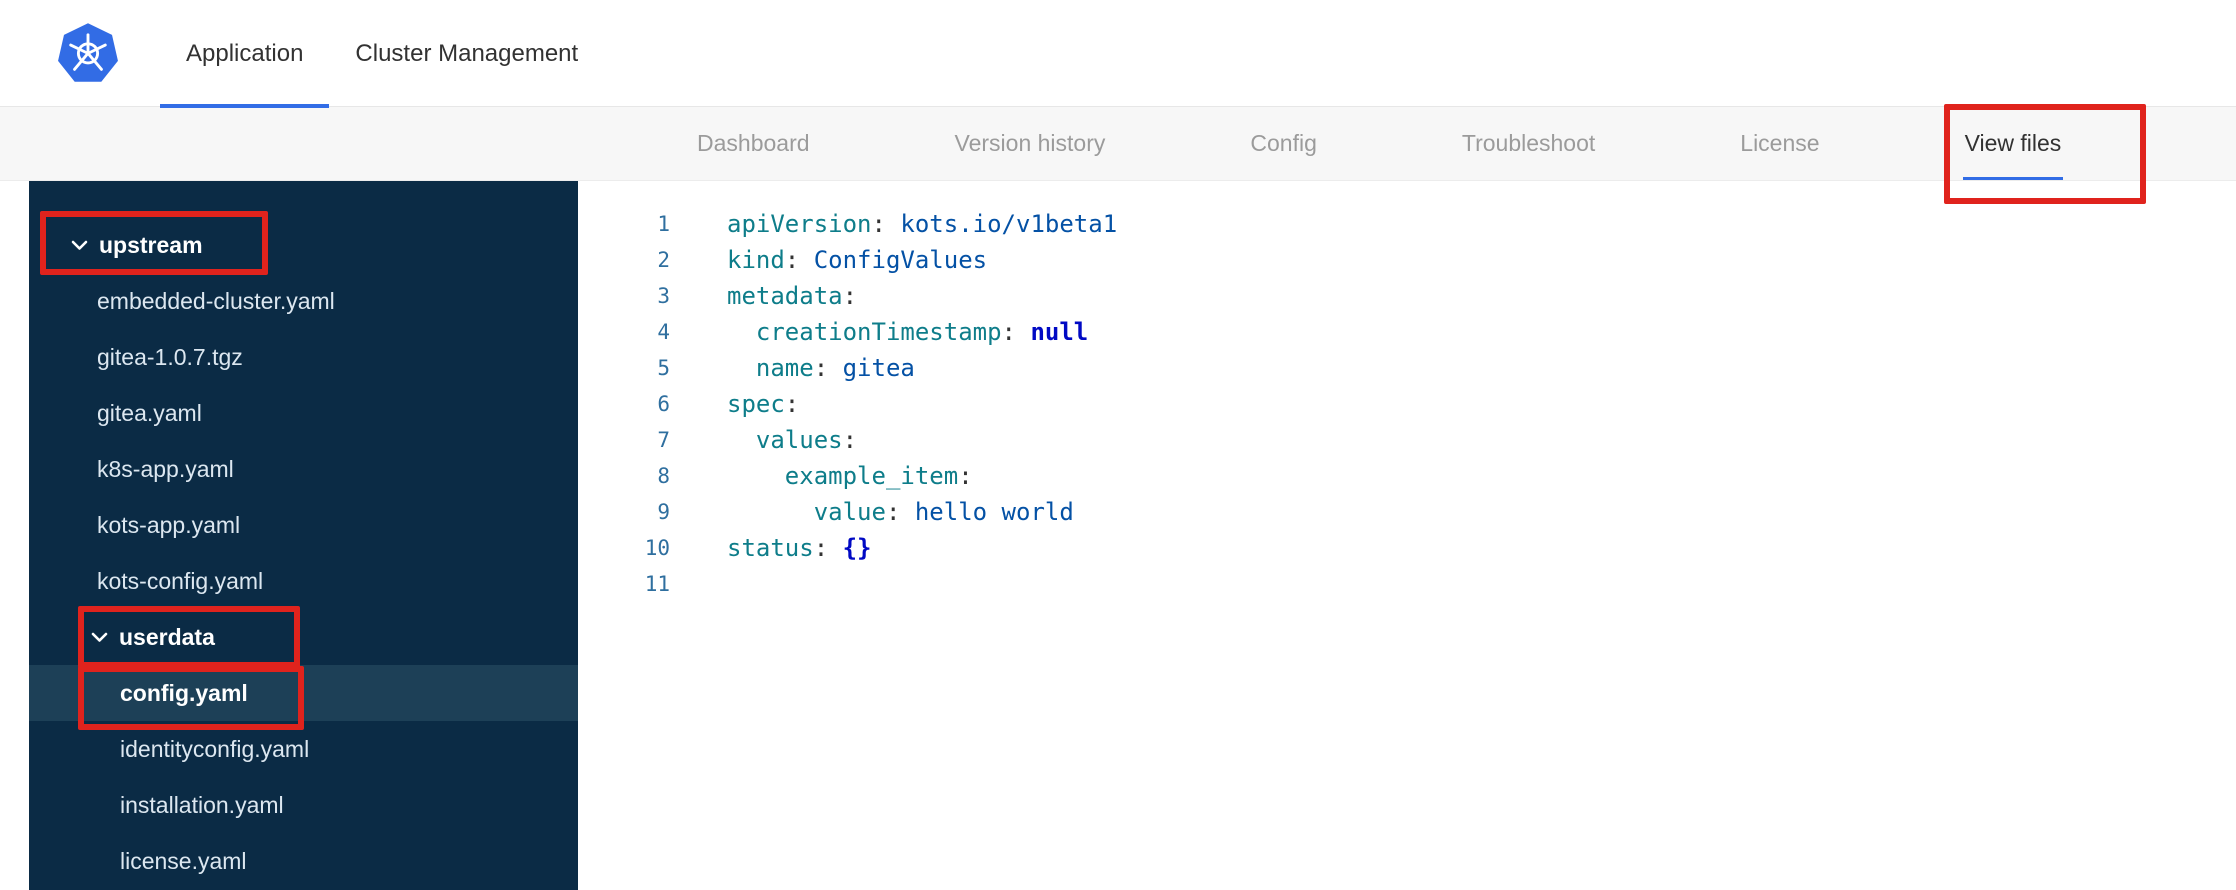 The height and width of the screenshot is (890, 2236). What do you see at coordinates (785, 296) in the screenshot?
I see `code-token: metadata` at bounding box center [785, 296].